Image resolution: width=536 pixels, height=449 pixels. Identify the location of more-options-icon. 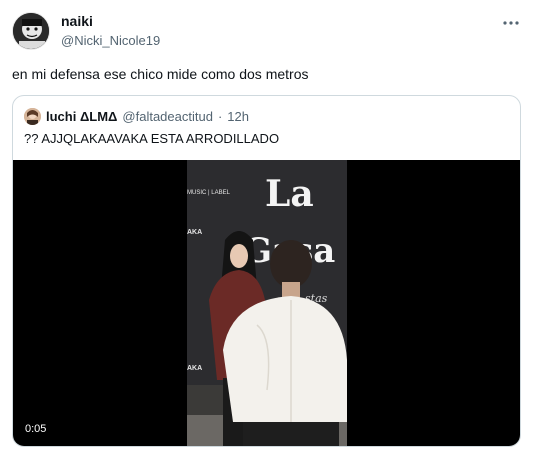
(511, 22).